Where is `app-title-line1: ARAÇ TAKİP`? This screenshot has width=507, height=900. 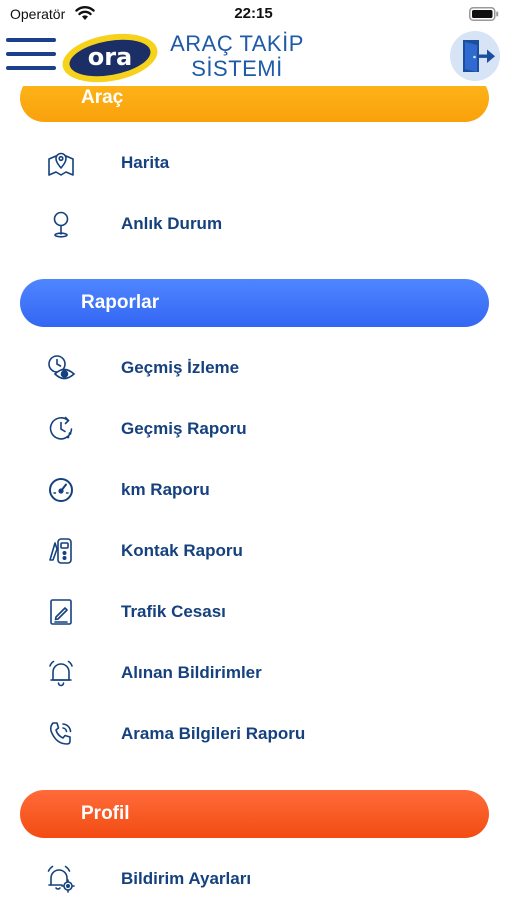
app-title-line1: ARAÇ TAKİP is located at coordinates (237, 43).